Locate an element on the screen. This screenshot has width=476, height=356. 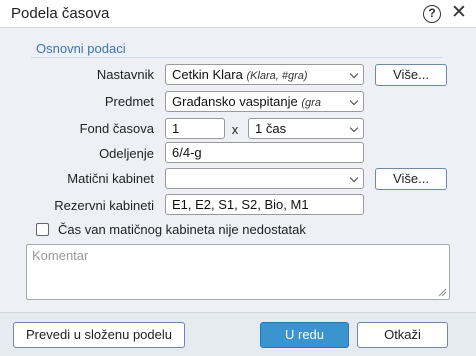
dialog-title: Podela časova is located at coordinates (60, 13).